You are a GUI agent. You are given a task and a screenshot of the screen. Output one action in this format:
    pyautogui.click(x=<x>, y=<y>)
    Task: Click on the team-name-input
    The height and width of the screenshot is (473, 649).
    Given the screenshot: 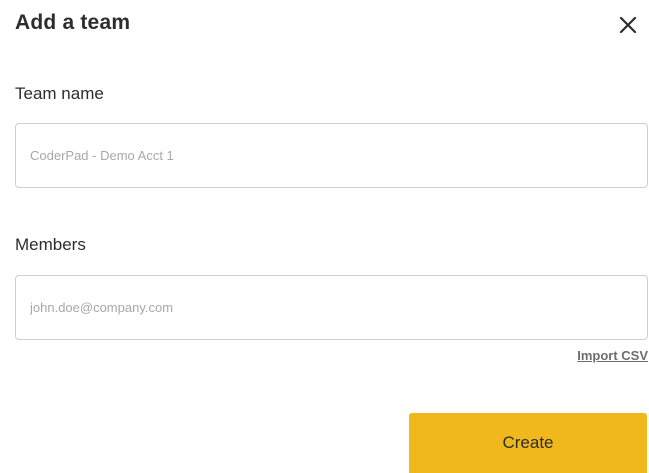 What is the action you would take?
    pyautogui.click(x=331, y=155)
    